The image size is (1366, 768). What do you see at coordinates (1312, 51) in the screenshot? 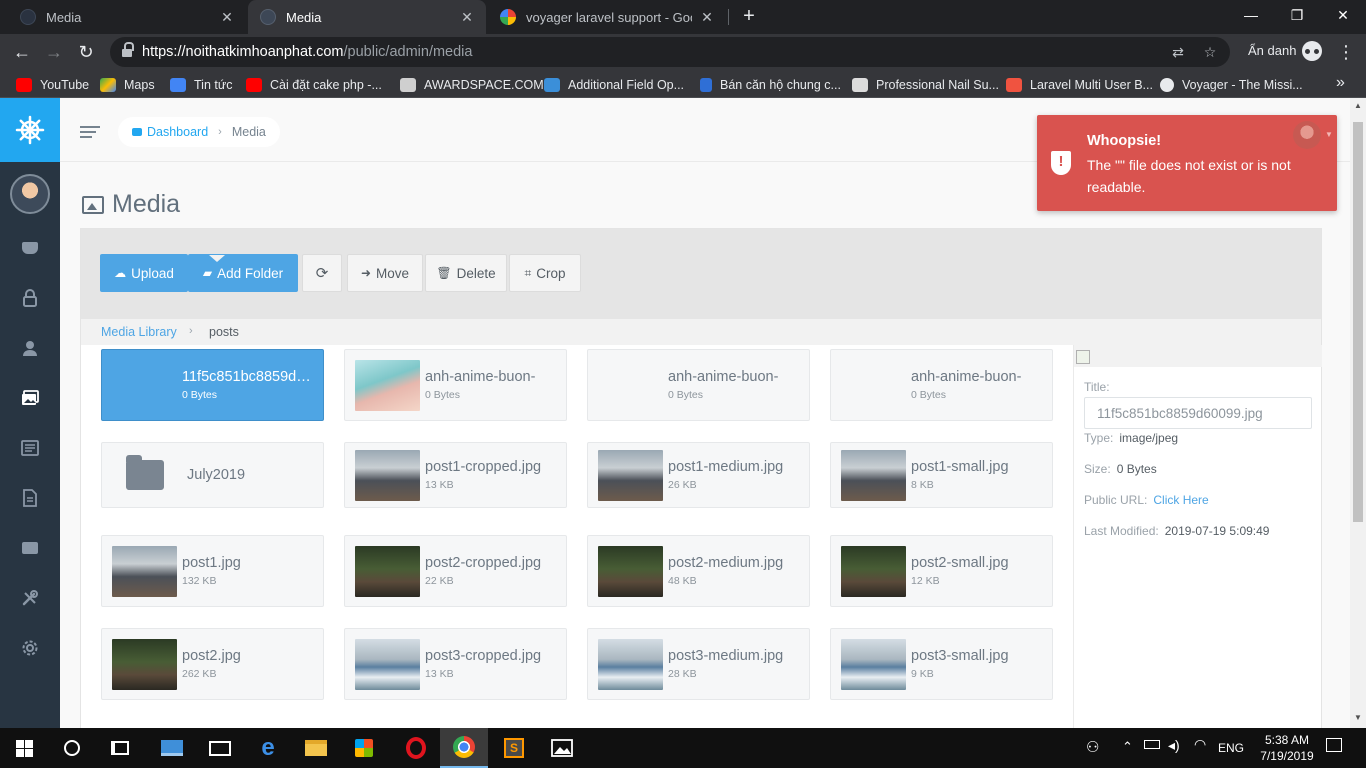
I see `incognito-icon` at bounding box center [1312, 51].